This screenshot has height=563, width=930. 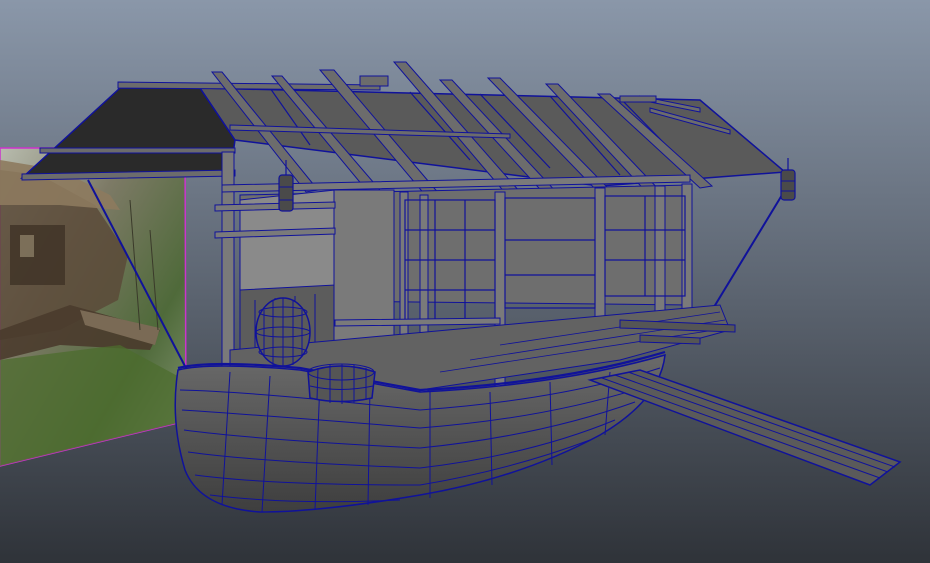 What do you see at coordinates (93, 307) in the screenshot?
I see `reference-image-plane` at bounding box center [93, 307].